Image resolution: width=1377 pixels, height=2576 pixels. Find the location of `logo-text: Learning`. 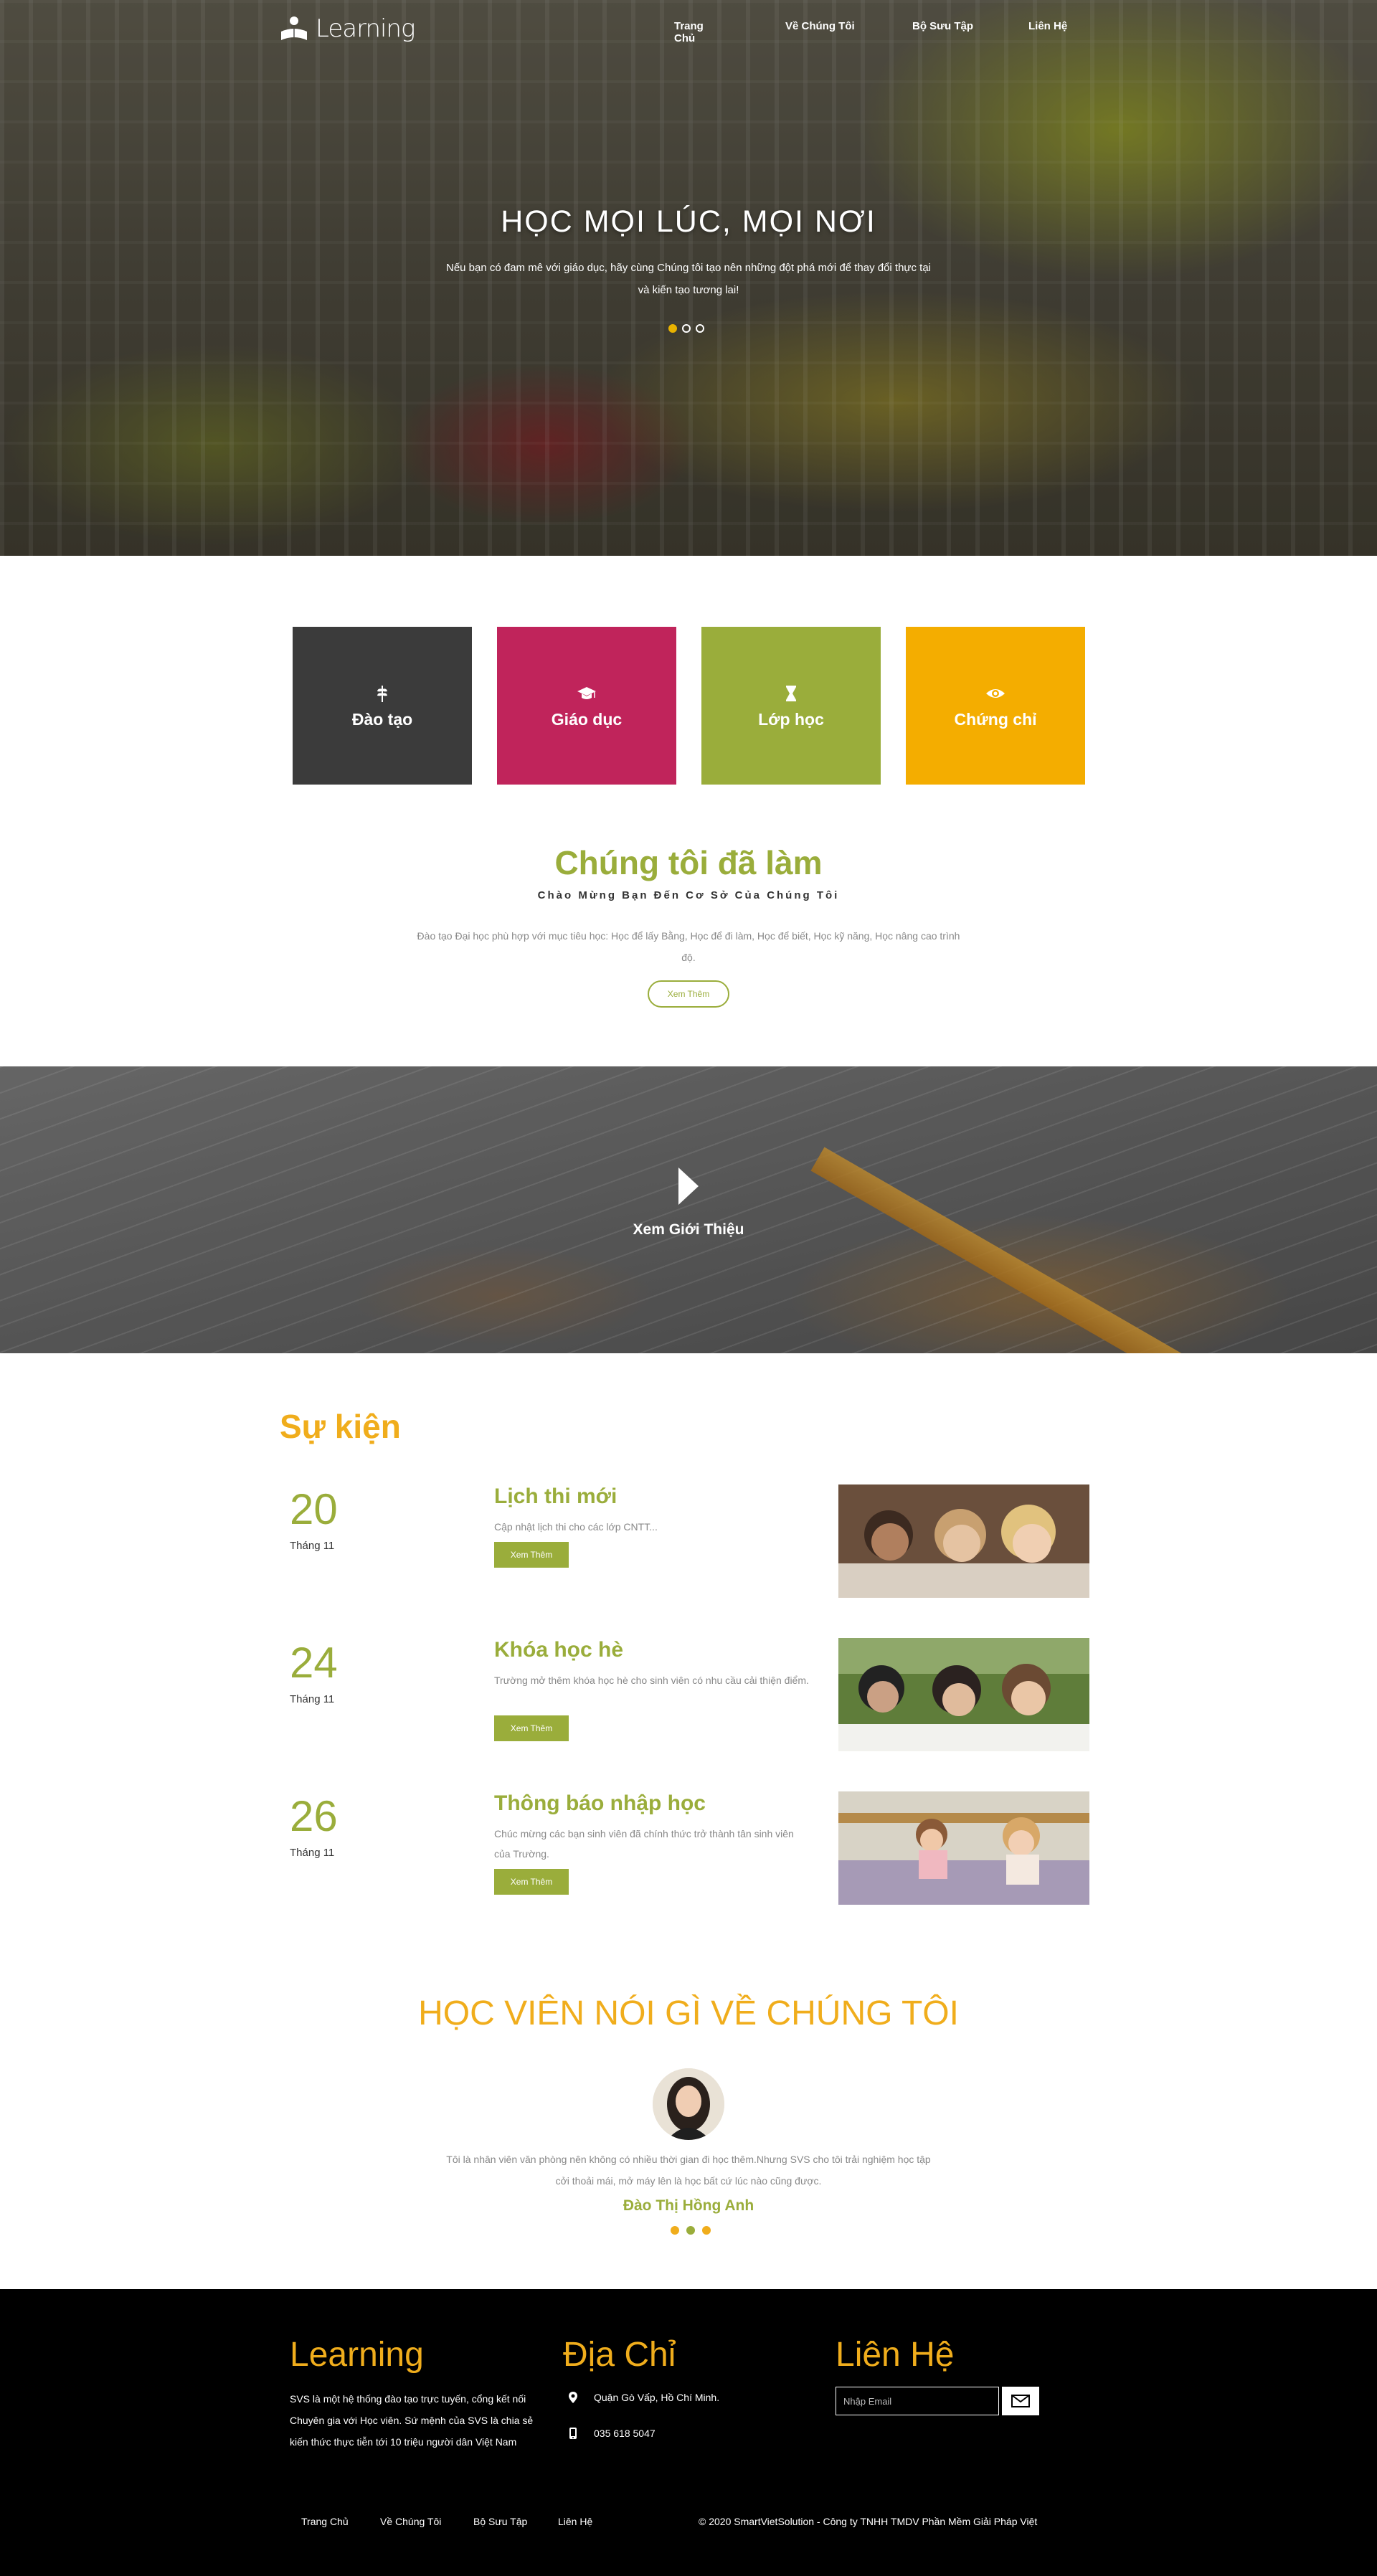

logo-text: Learning is located at coordinates (365, 28).